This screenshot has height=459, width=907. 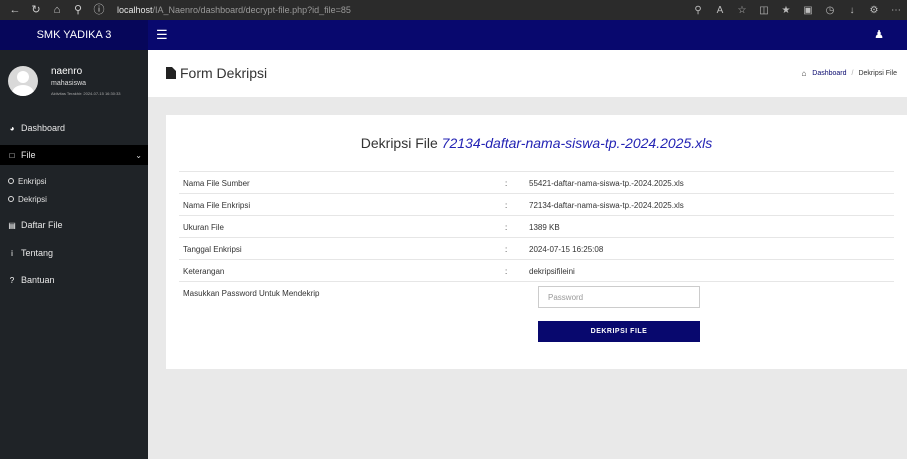 I want to click on history-icon: ◷, so click(x=830, y=10).